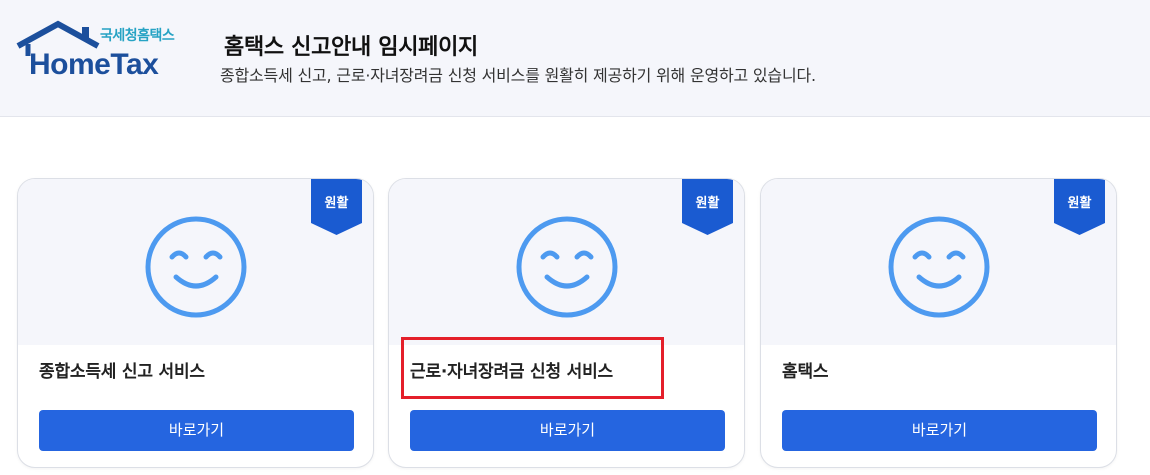 This screenshot has width=1150, height=475. What do you see at coordinates (94, 64) in the screenshot?
I see `logo-wordmark: HomeTax` at bounding box center [94, 64].